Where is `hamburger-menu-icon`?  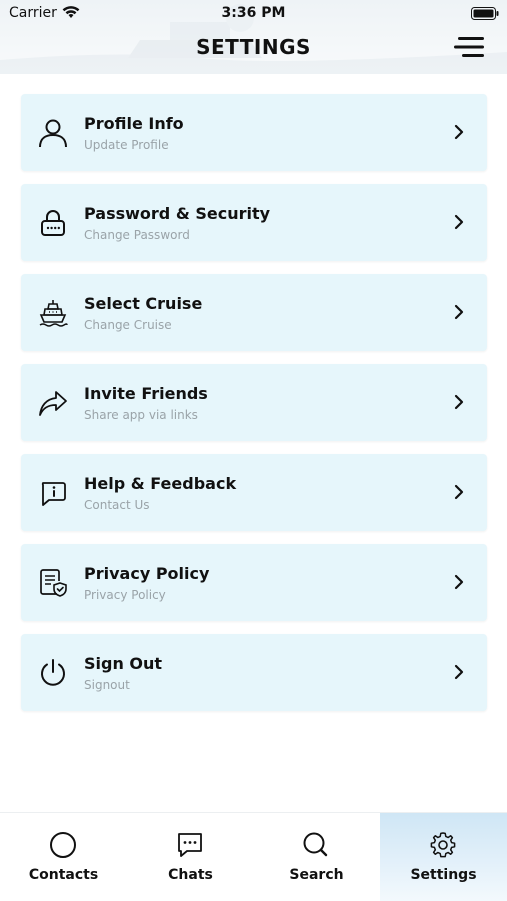 hamburger-menu-icon is located at coordinates (469, 47).